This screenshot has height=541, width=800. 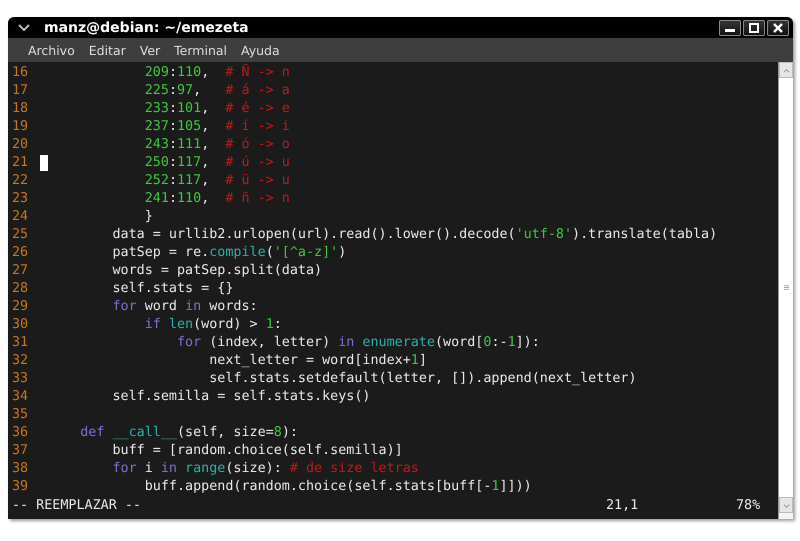 What do you see at coordinates (20, 235) in the screenshot?
I see `line-number: 25` at bounding box center [20, 235].